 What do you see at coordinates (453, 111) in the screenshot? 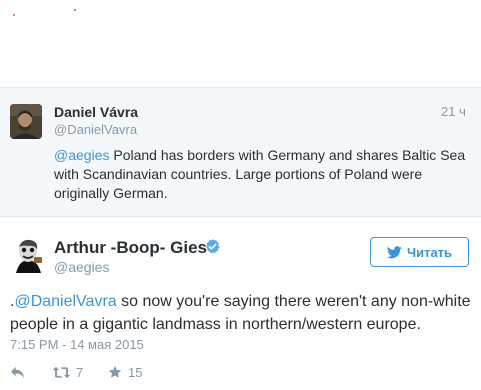
I see `quoted-tweet-time: 21 ч` at bounding box center [453, 111].